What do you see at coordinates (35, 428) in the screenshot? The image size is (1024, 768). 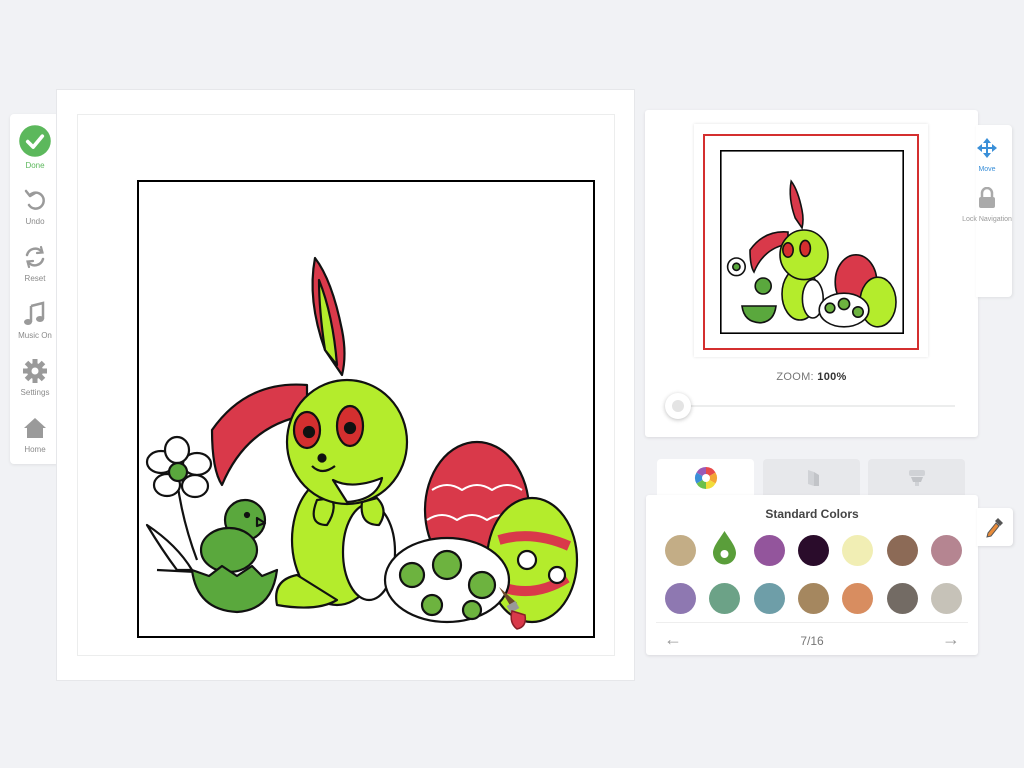 I see `home-icon` at bounding box center [35, 428].